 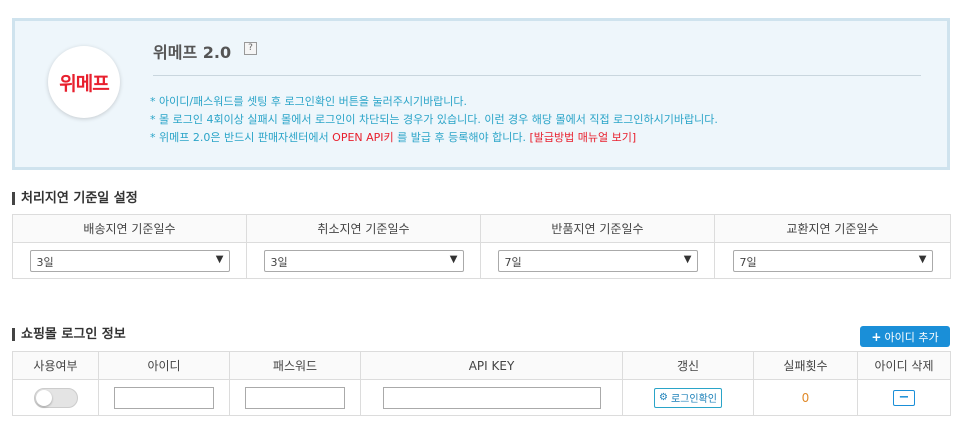 What do you see at coordinates (537, 75) in the screenshot?
I see `divider` at bounding box center [537, 75].